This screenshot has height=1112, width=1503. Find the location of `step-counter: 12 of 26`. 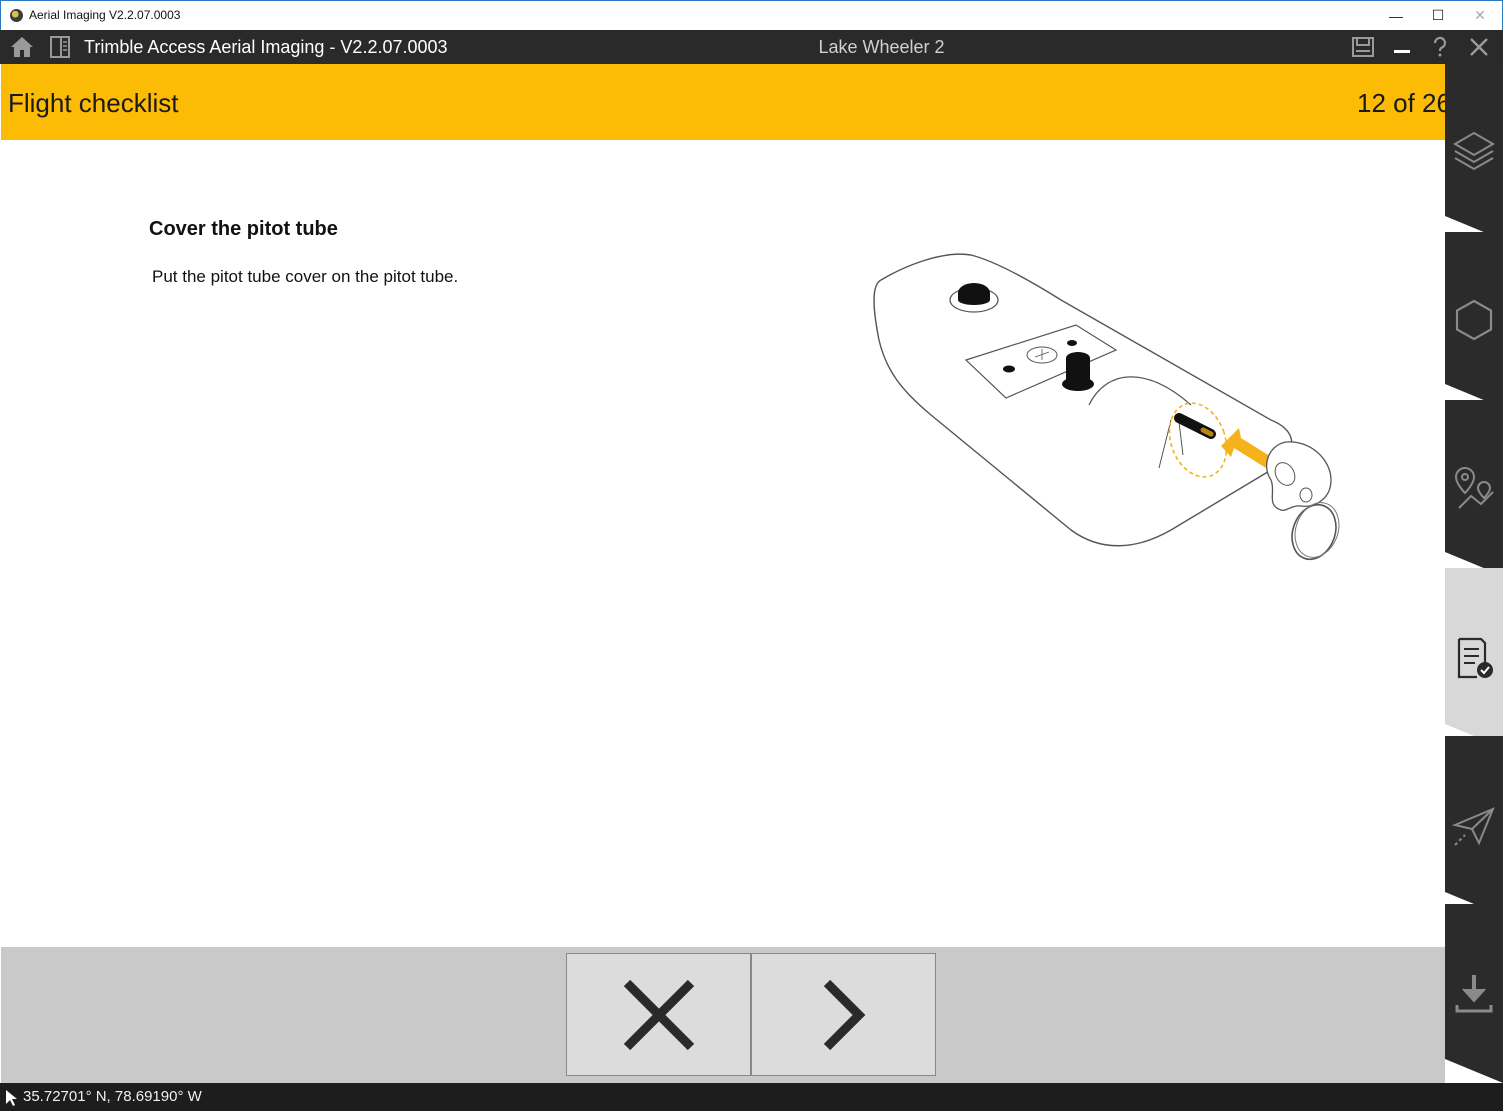

step-counter: 12 of 26 is located at coordinates (1401, 103).